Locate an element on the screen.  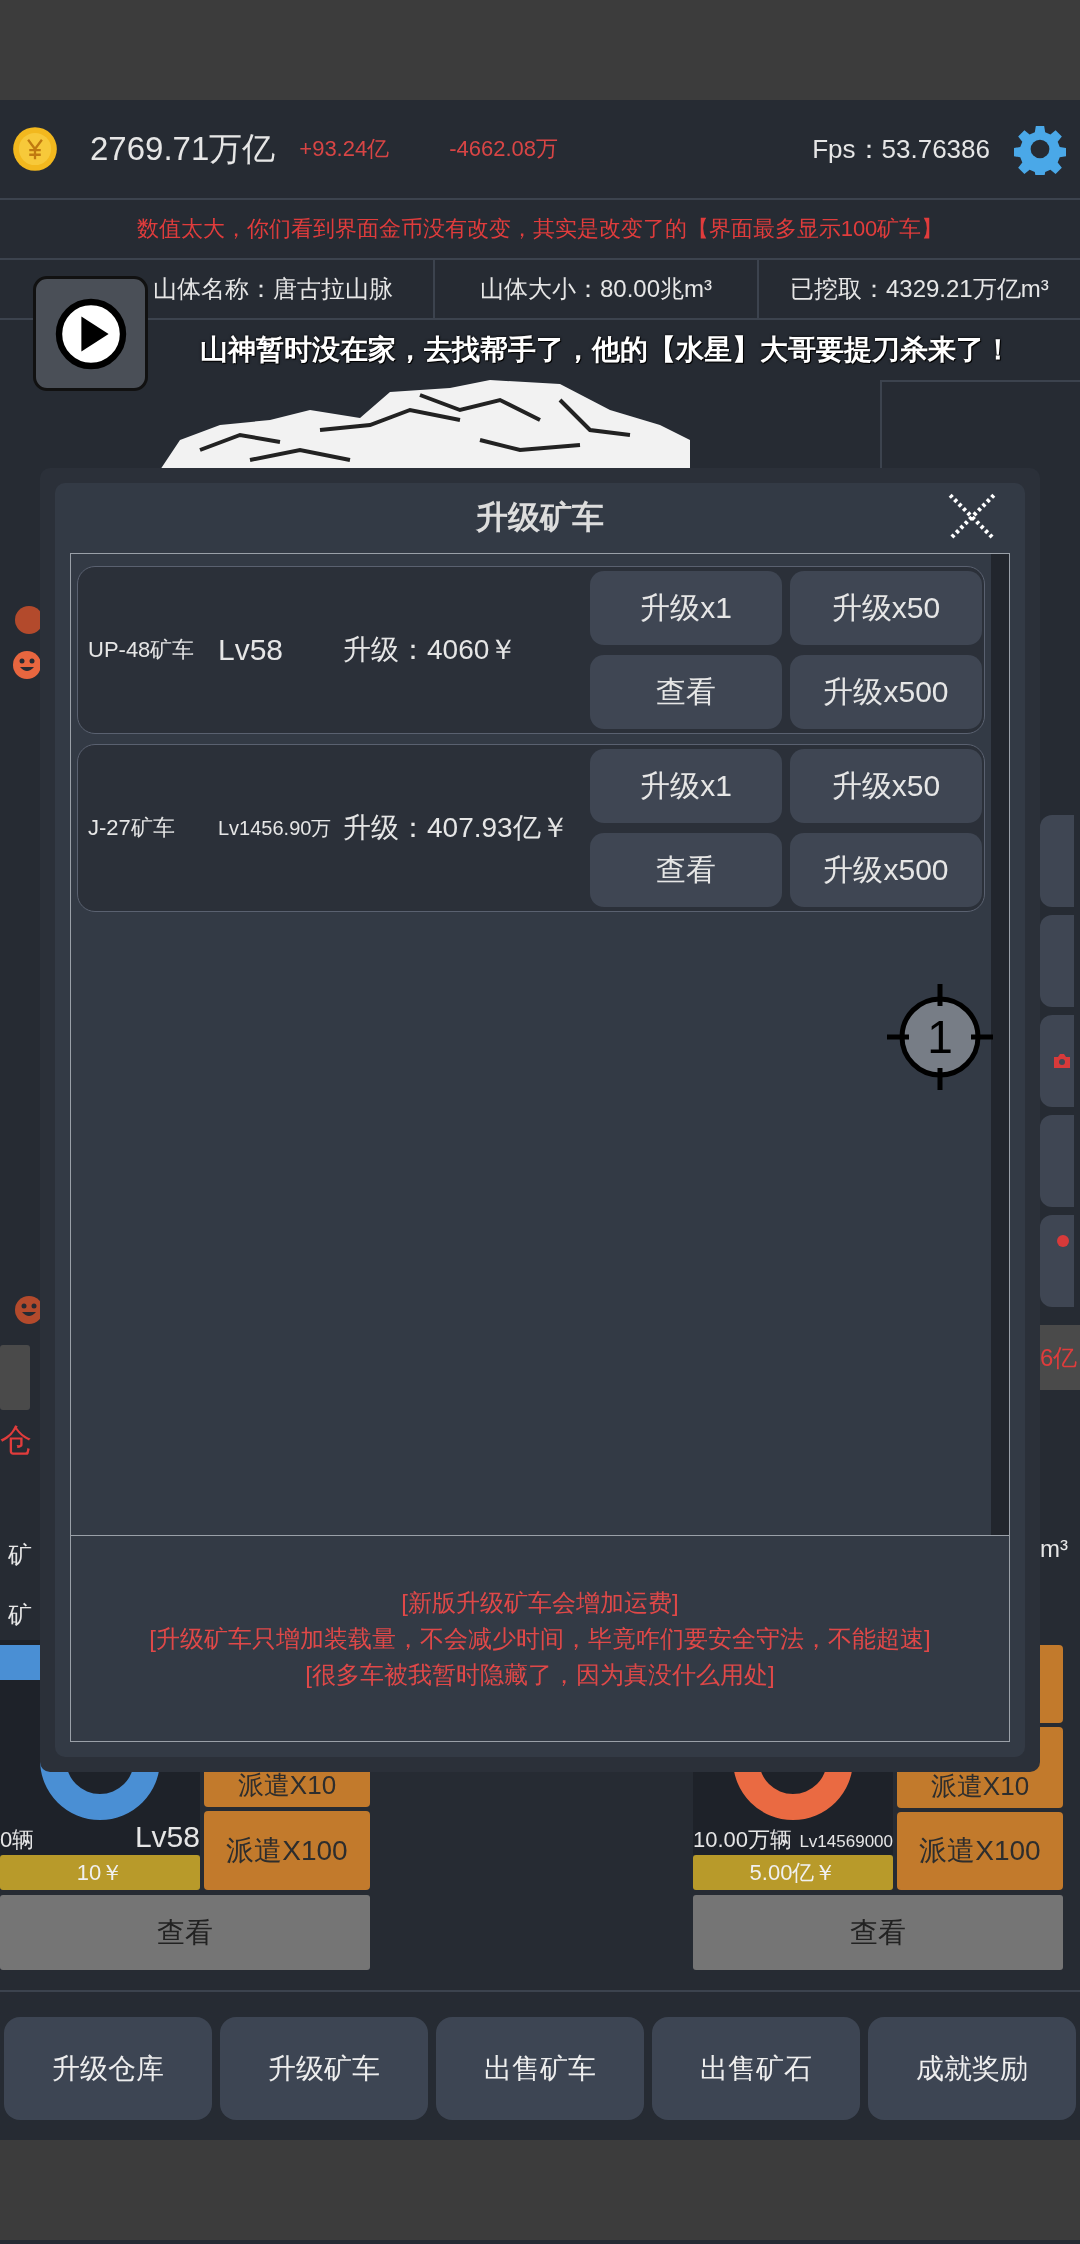
truck-count: 10.00万辆 is located at coordinates (743, 1840).